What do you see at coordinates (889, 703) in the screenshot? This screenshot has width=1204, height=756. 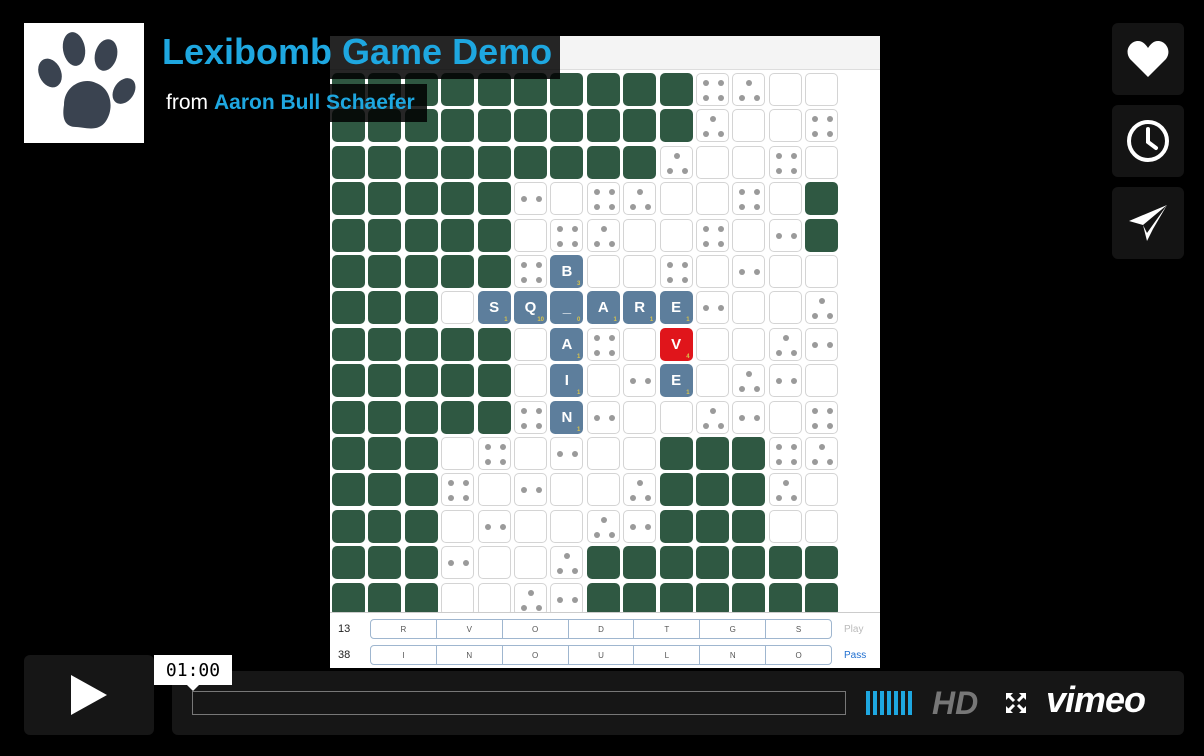 I see `volume-control` at bounding box center [889, 703].